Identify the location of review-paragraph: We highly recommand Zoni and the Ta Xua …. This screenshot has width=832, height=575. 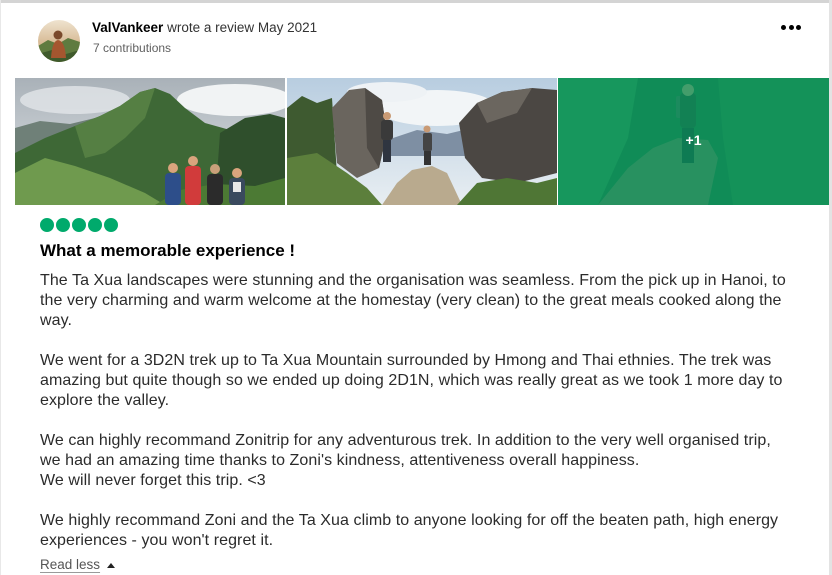
(413, 531).